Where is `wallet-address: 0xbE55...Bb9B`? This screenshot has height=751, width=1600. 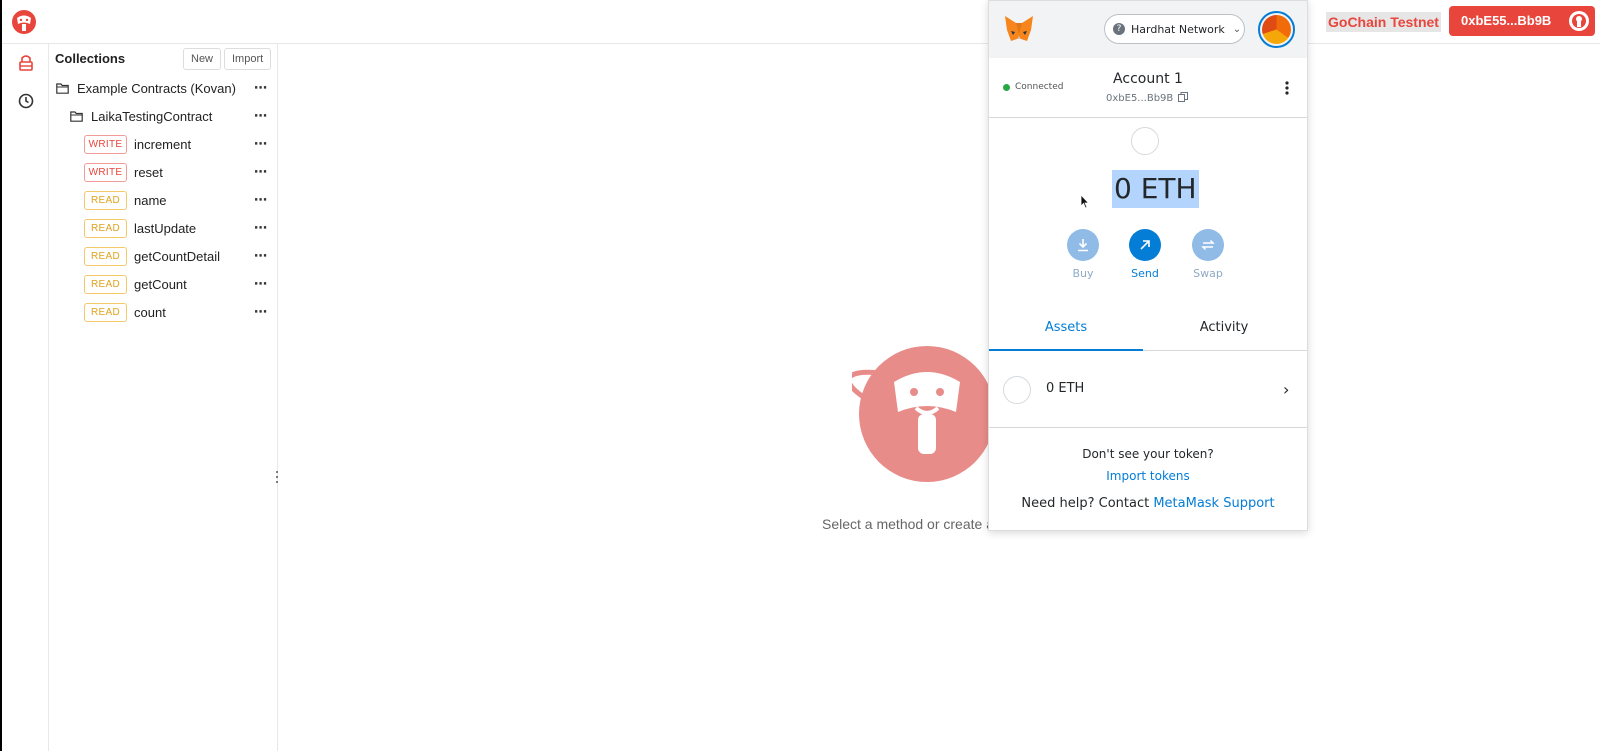
wallet-address: 0xbE55...Bb9B is located at coordinates (1506, 20).